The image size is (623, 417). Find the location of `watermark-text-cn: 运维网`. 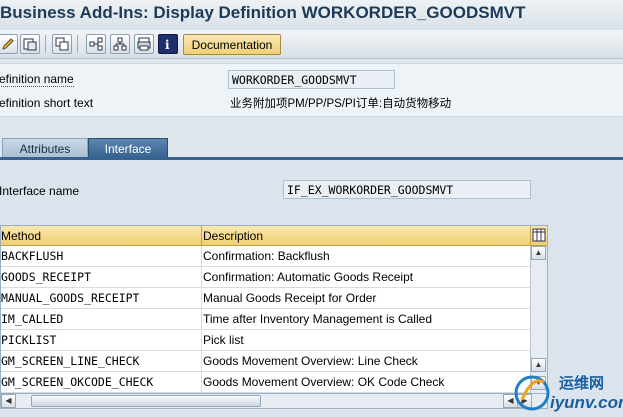

watermark-text-cn: 运维网 is located at coordinates (582, 383).